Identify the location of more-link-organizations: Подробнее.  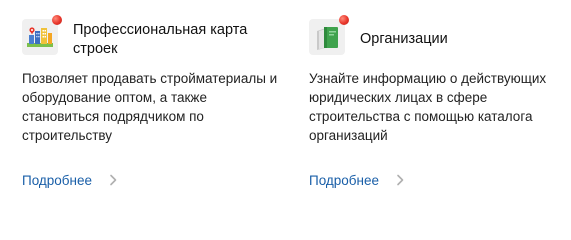
(357, 180).